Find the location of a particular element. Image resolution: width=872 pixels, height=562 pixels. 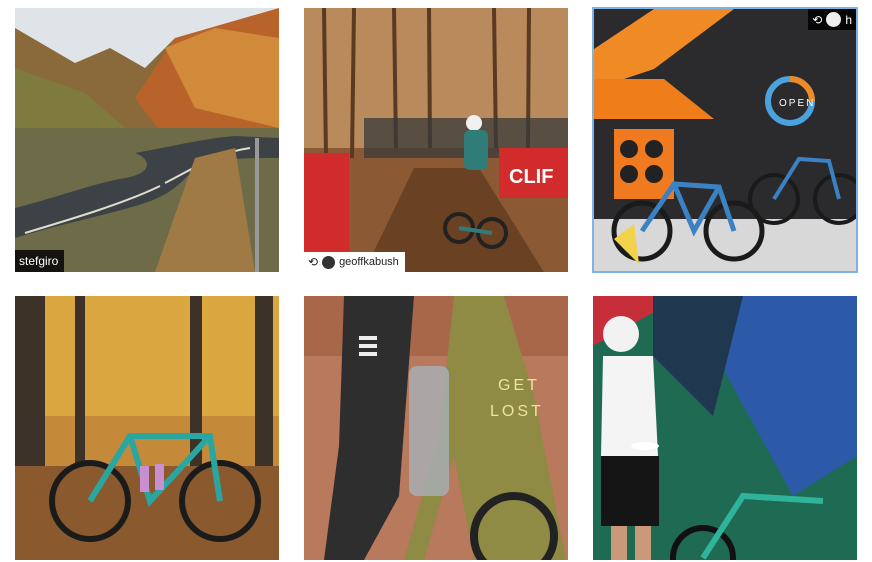

photo-tile-trade-show-booth: OPEN ⟲ h is located at coordinates (725, 140).